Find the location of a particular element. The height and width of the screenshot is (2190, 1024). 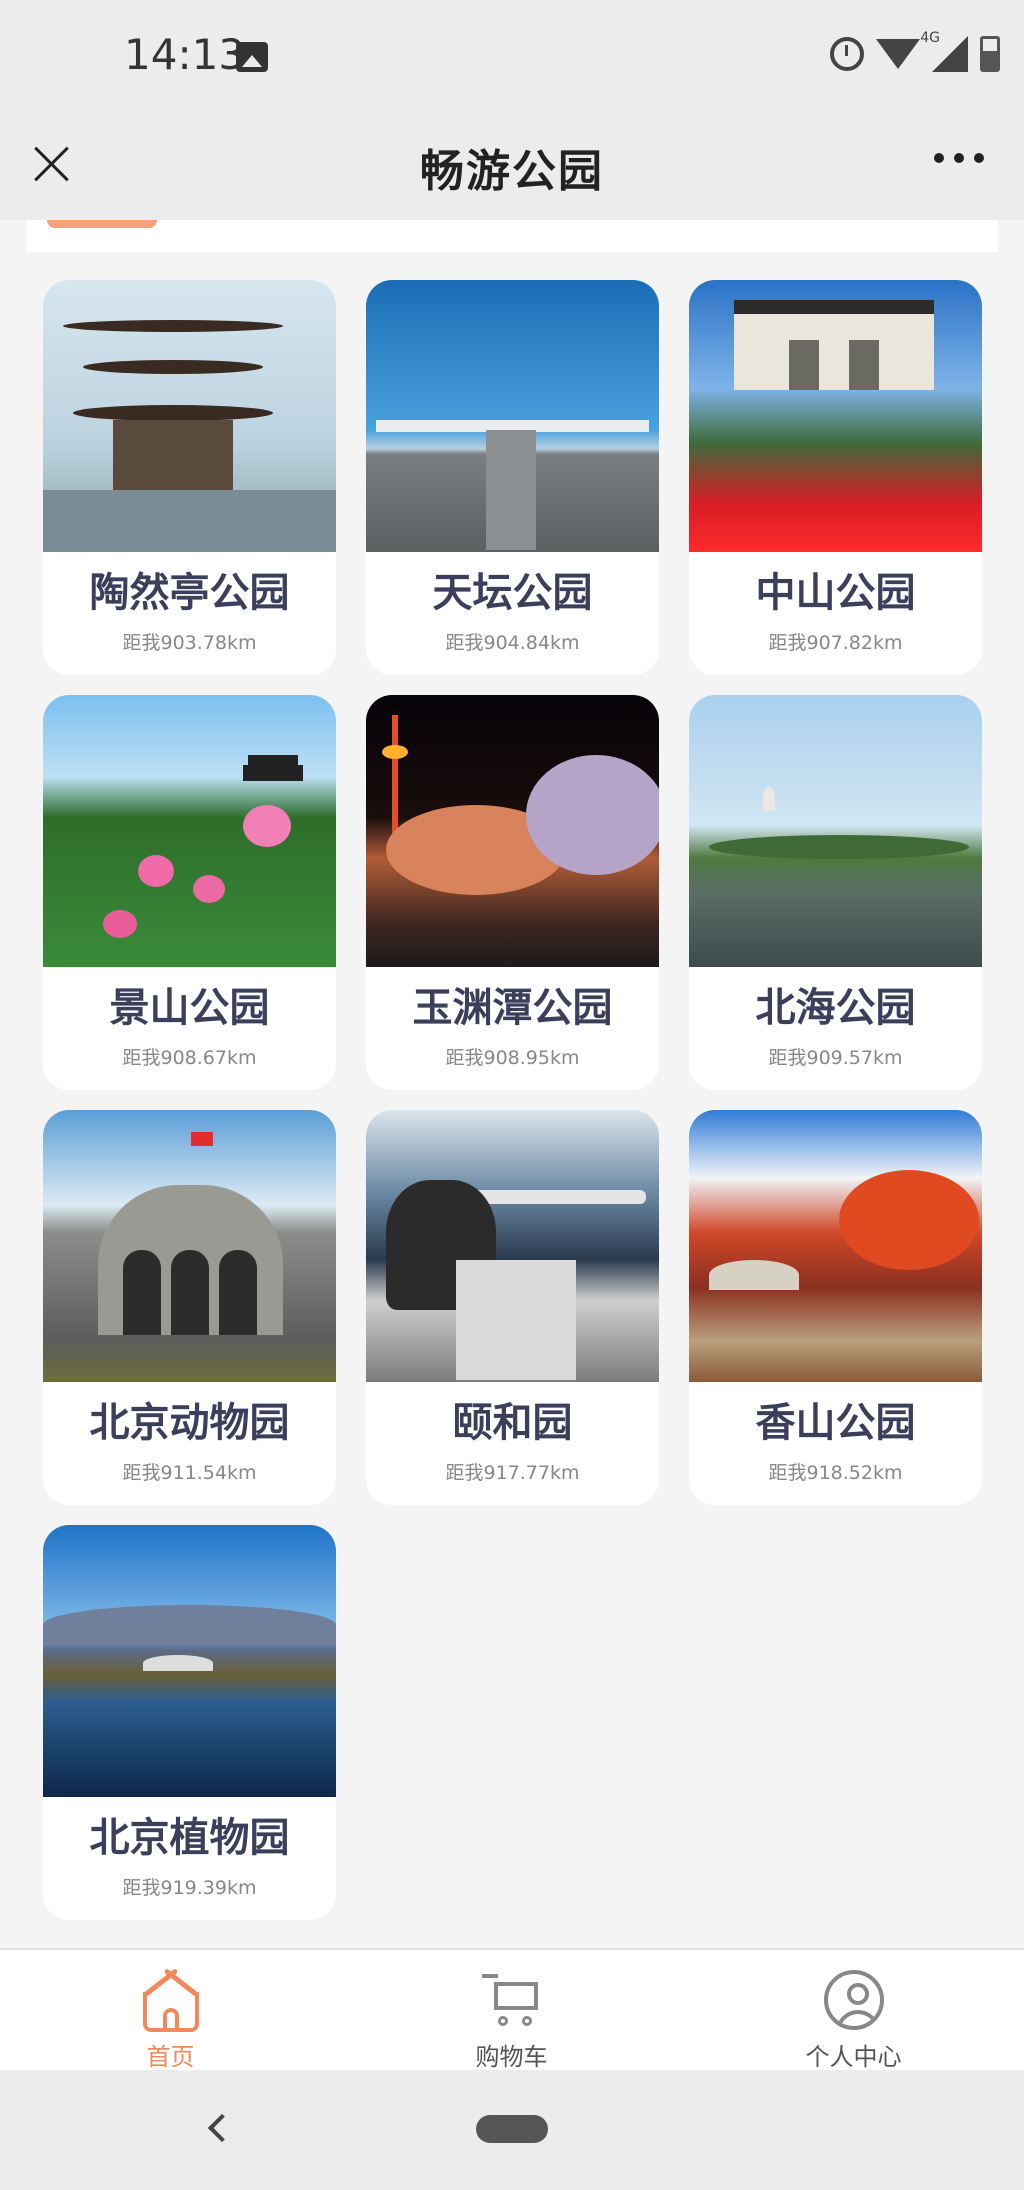

park-name: 玉渊潭公园 is located at coordinates (512, 1008).